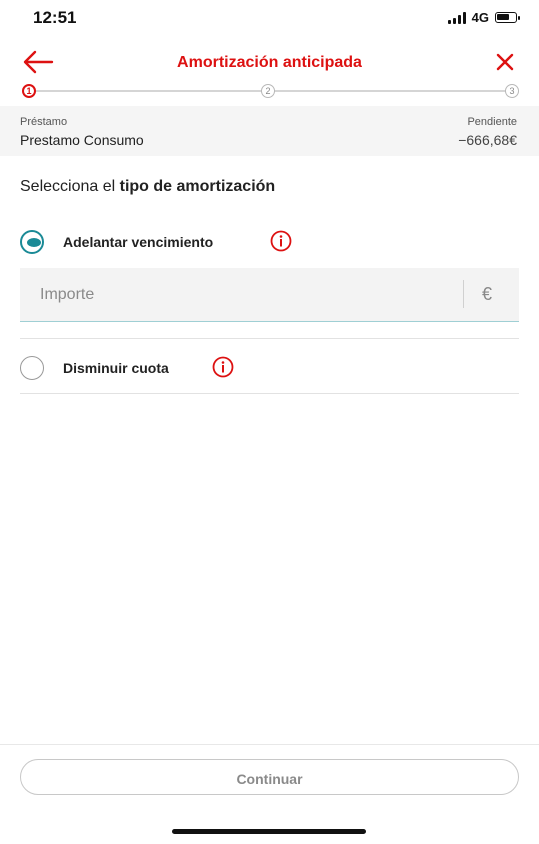 The width and height of the screenshot is (539, 844). I want to click on battery-icon, so click(507, 17).